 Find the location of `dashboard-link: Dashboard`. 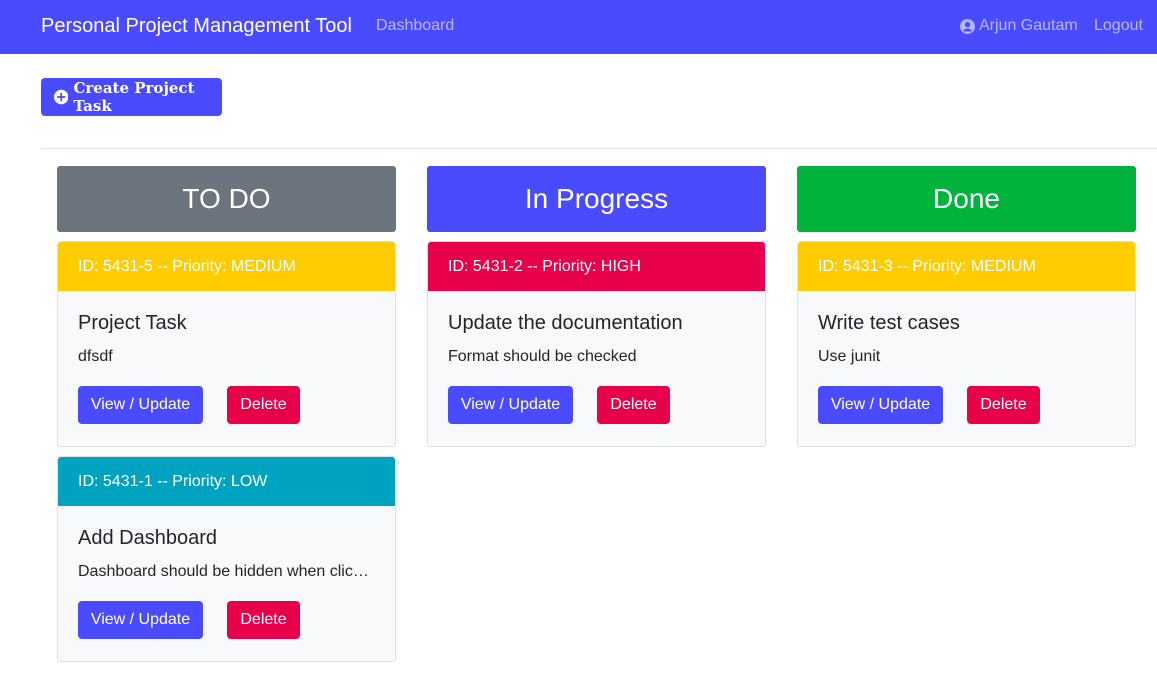

dashboard-link: Dashboard is located at coordinates (415, 26).